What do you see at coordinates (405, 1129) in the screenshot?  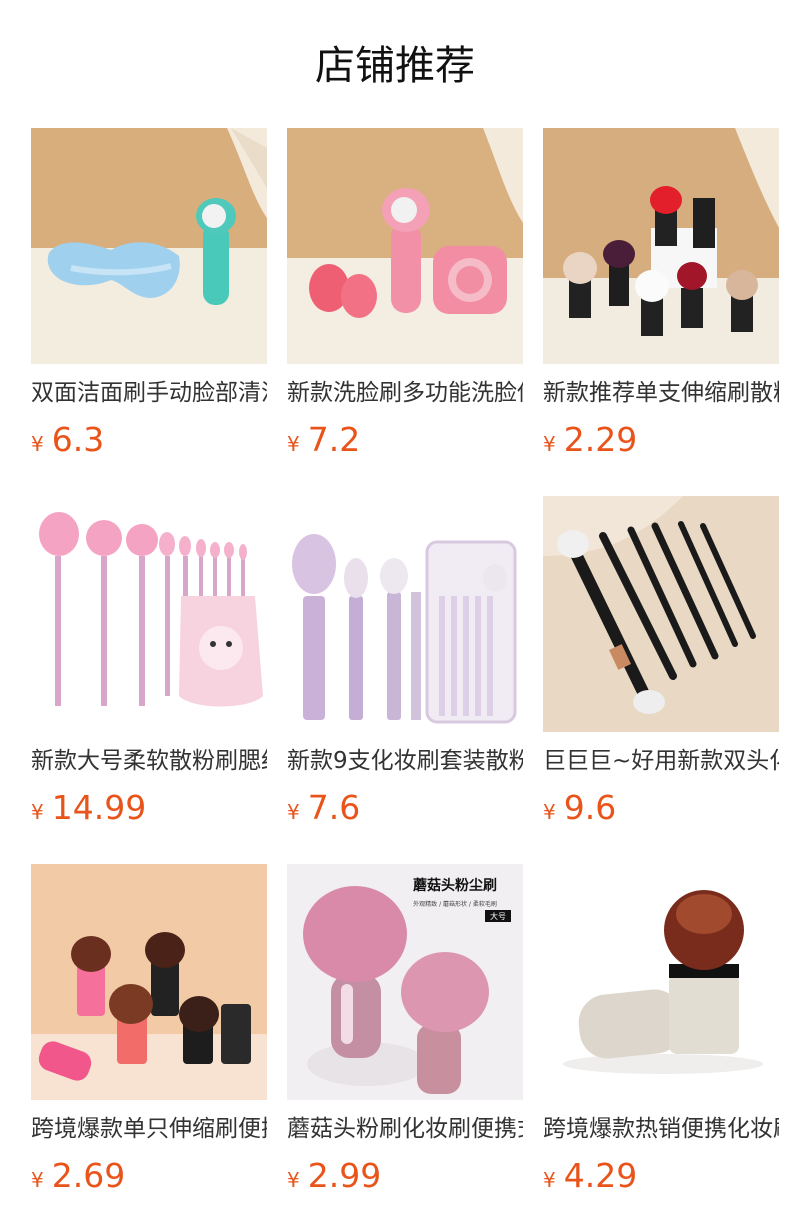 I see `product-name: 蘑菇头粉刷化妆刷便携式` at bounding box center [405, 1129].